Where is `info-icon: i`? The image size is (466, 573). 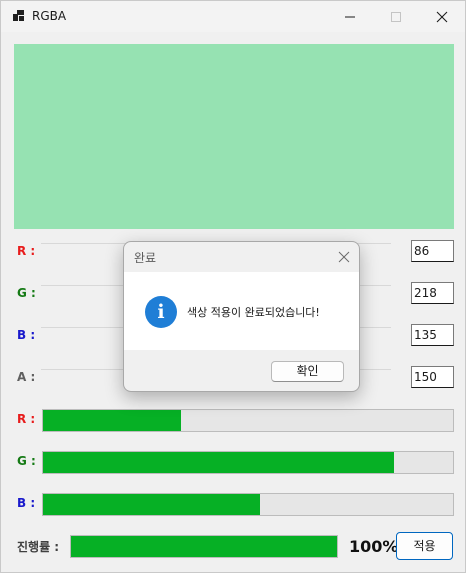 info-icon: i is located at coordinates (161, 312).